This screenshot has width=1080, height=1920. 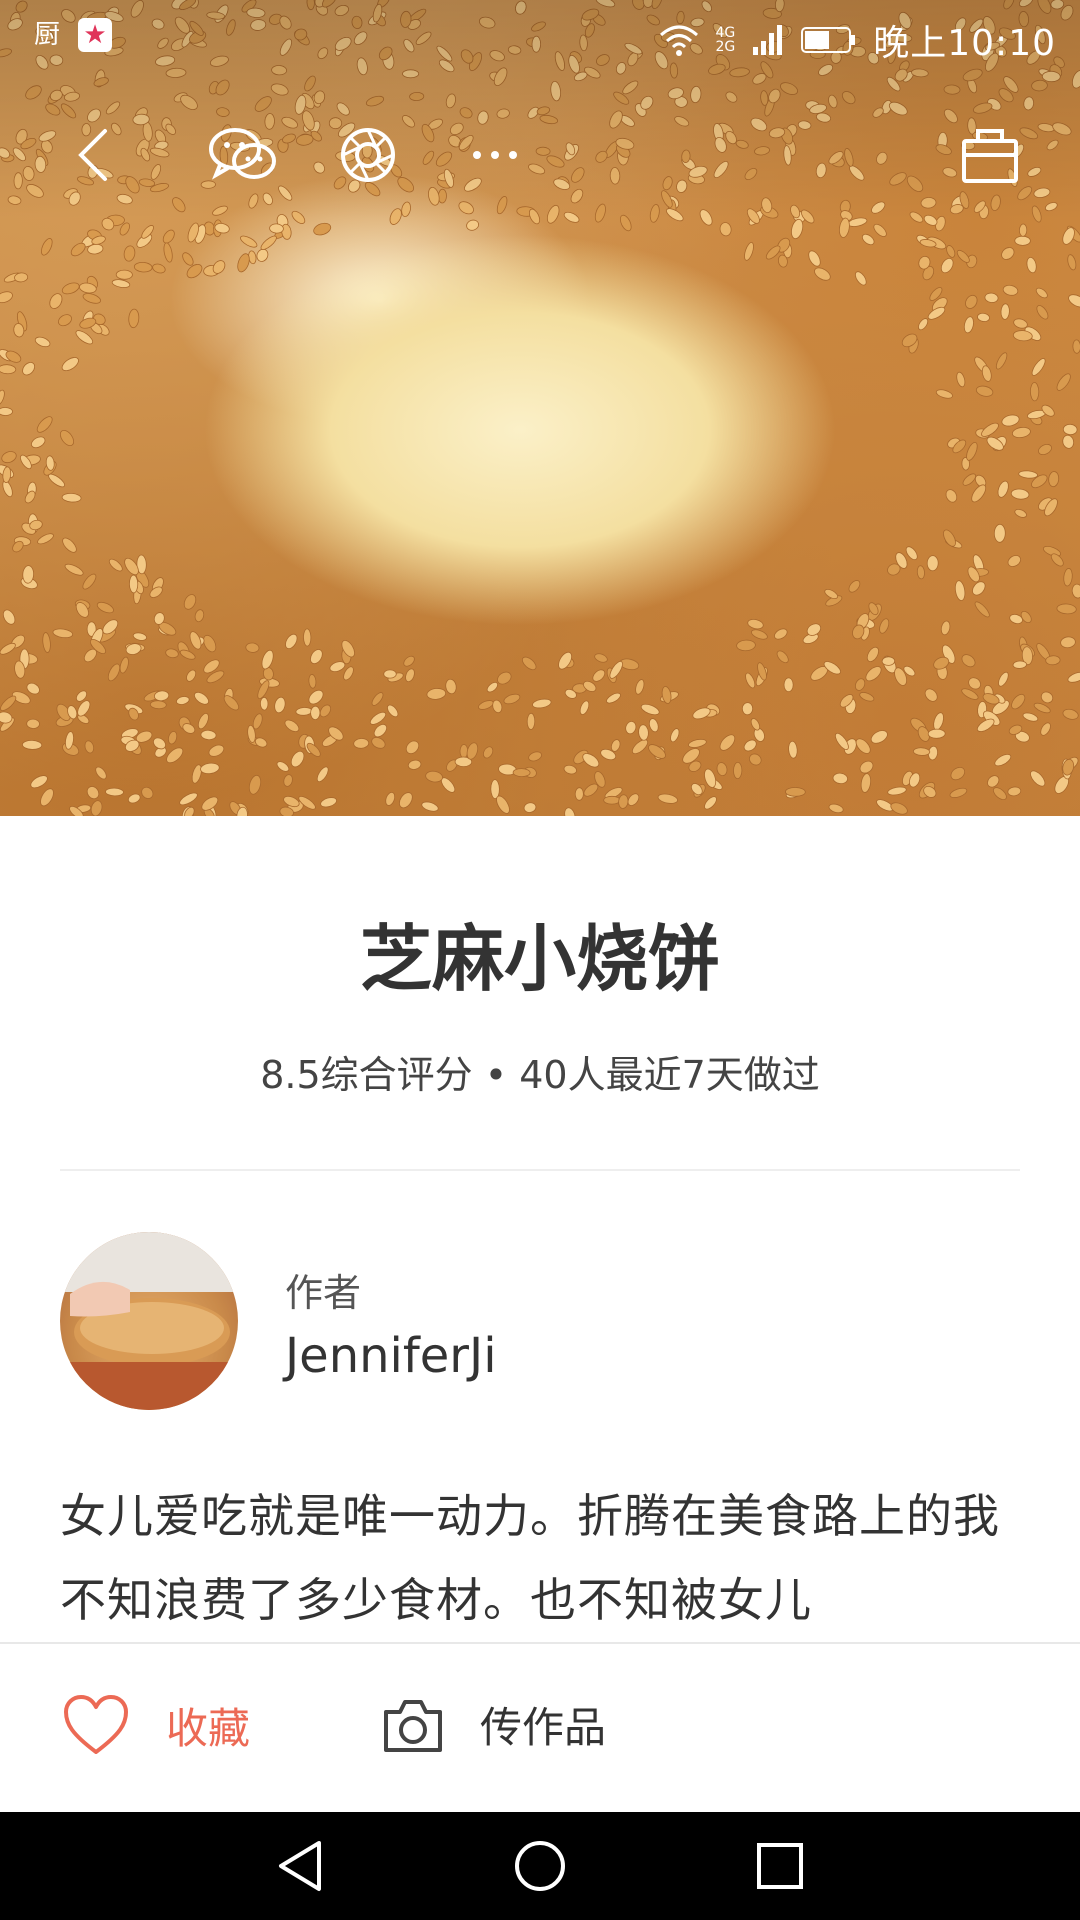 What do you see at coordinates (96, 1724) in the screenshot?
I see `heart-icon` at bounding box center [96, 1724].